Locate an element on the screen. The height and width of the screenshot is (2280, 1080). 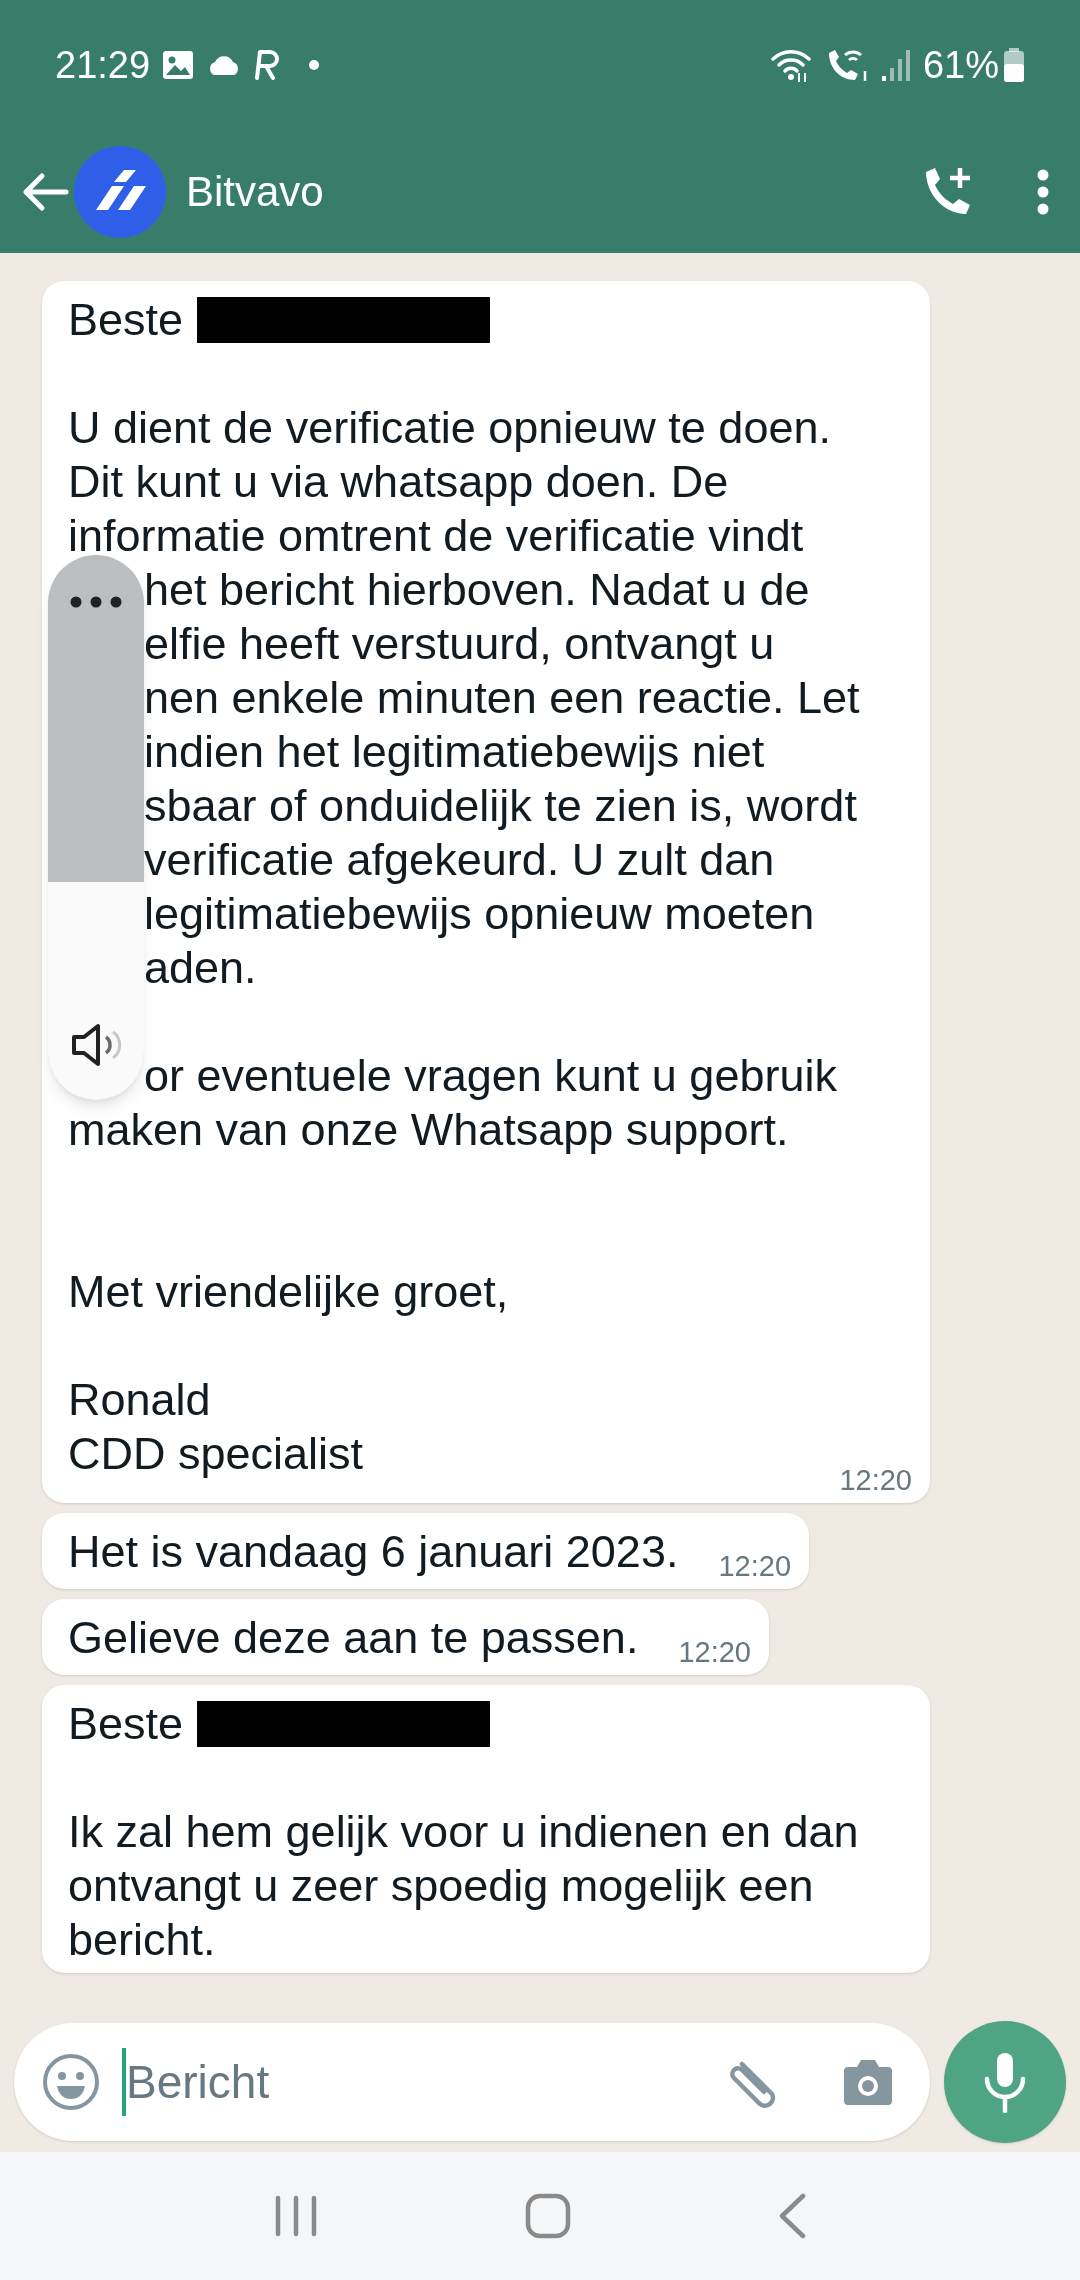
battery-icon is located at coordinates (1014, 65).